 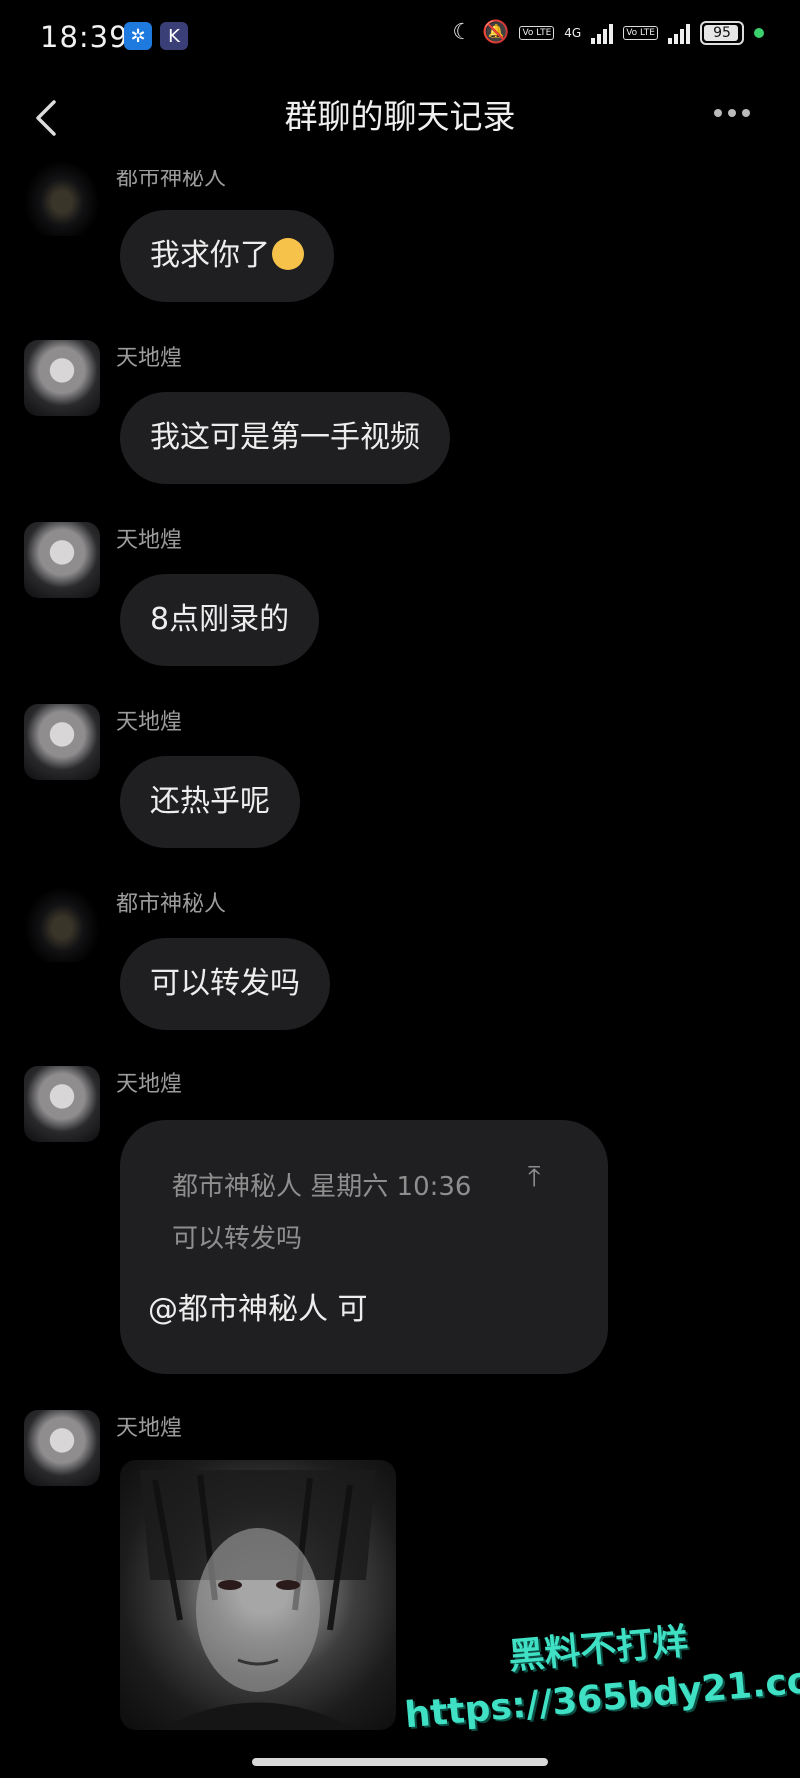 I want to click on volte-icon: Vo LTE, so click(x=537, y=32).